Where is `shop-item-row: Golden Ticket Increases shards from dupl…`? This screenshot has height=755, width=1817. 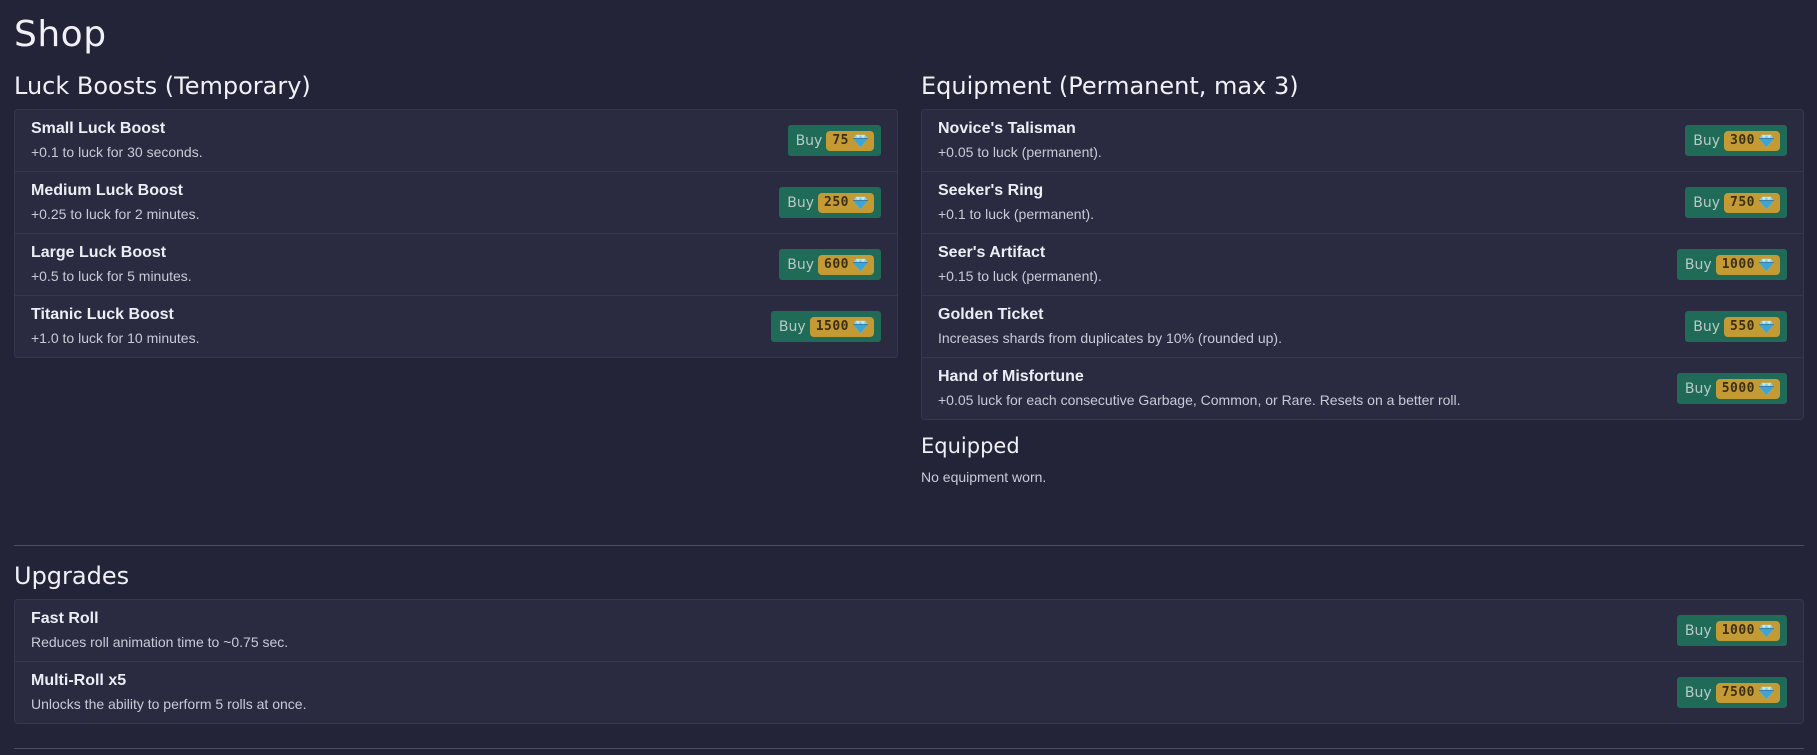 shop-item-row: Golden Ticket Increases shards from dupl… is located at coordinates (1362, 327).